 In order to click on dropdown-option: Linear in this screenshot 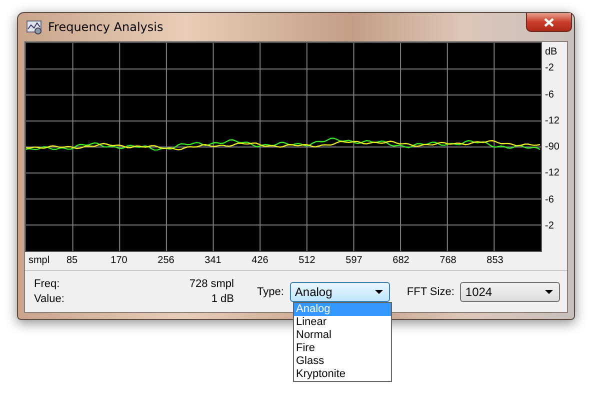, I will do `click(342, 322)`.